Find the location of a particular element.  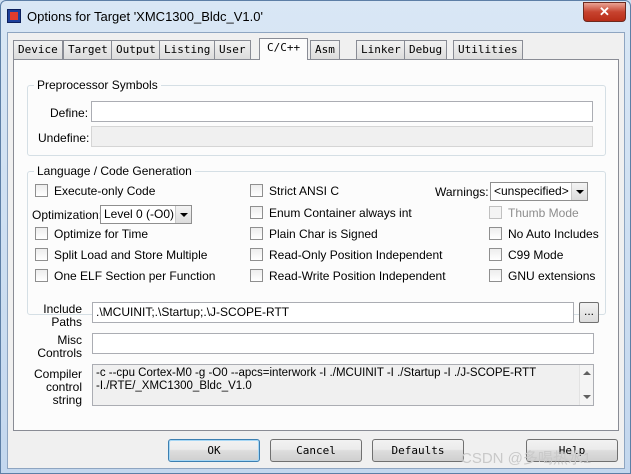

thumb-mode-checkbox: Thumb Mode is located at coordinates (534, 213).